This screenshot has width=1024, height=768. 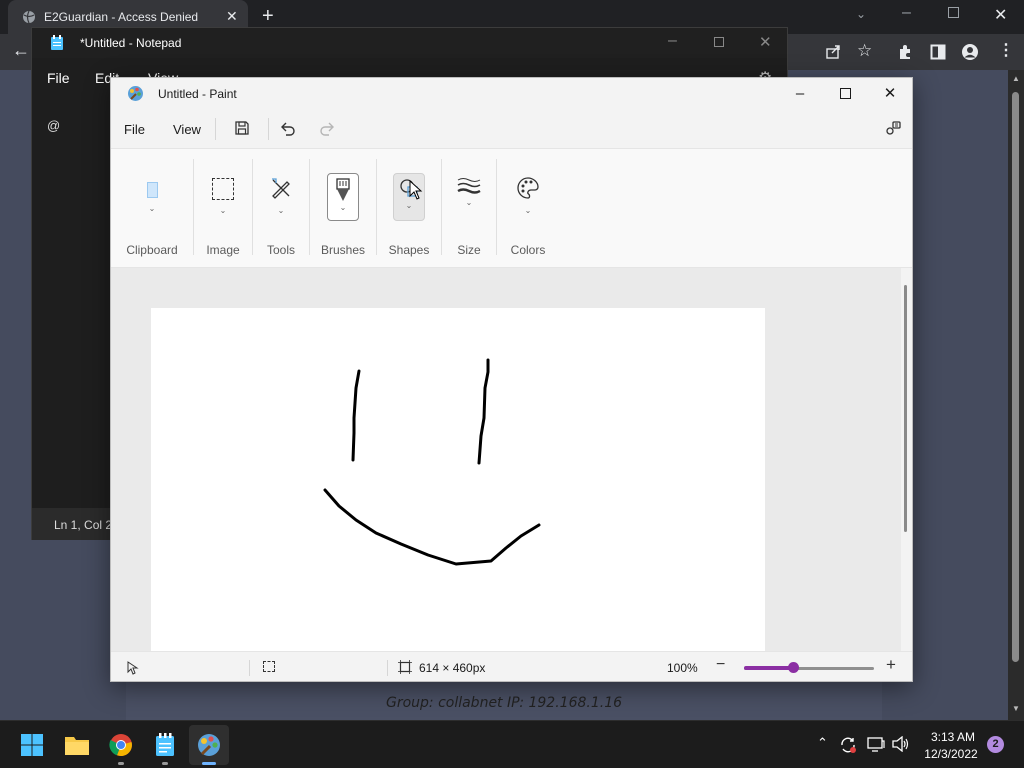 What do you see at coordinates (223, 197) in the screenshot?
I see `image-select-button: ⌄` at bounding box center [223, 197].